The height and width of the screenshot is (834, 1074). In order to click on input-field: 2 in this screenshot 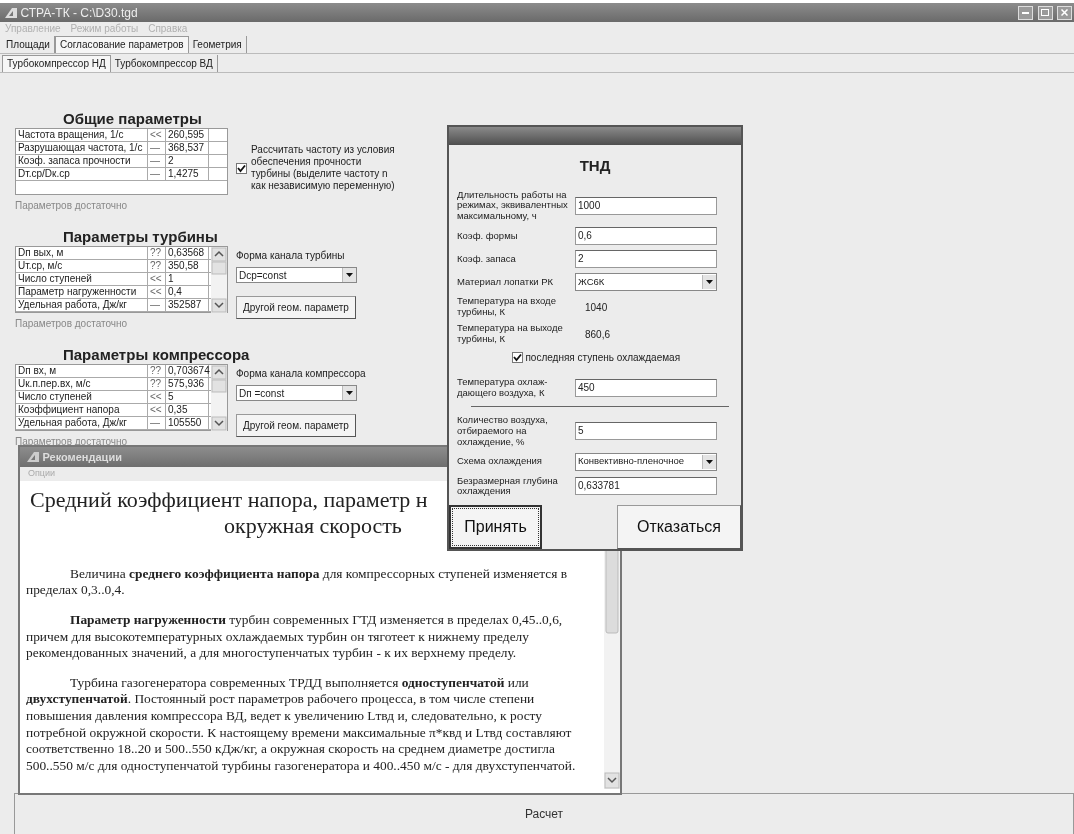, I will do `click(646, 259)`.